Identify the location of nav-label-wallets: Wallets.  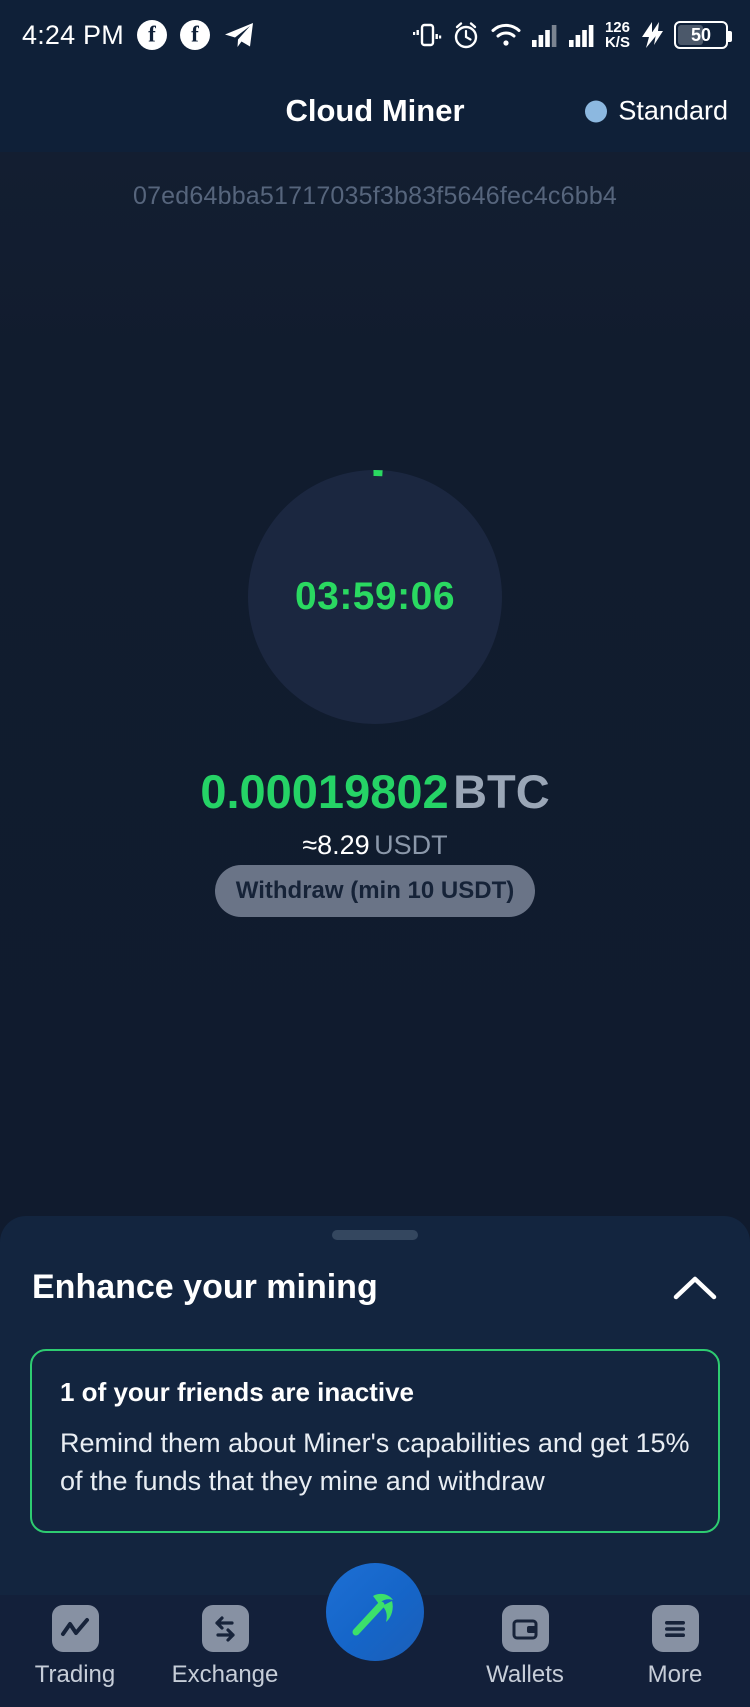
(525, 1674).